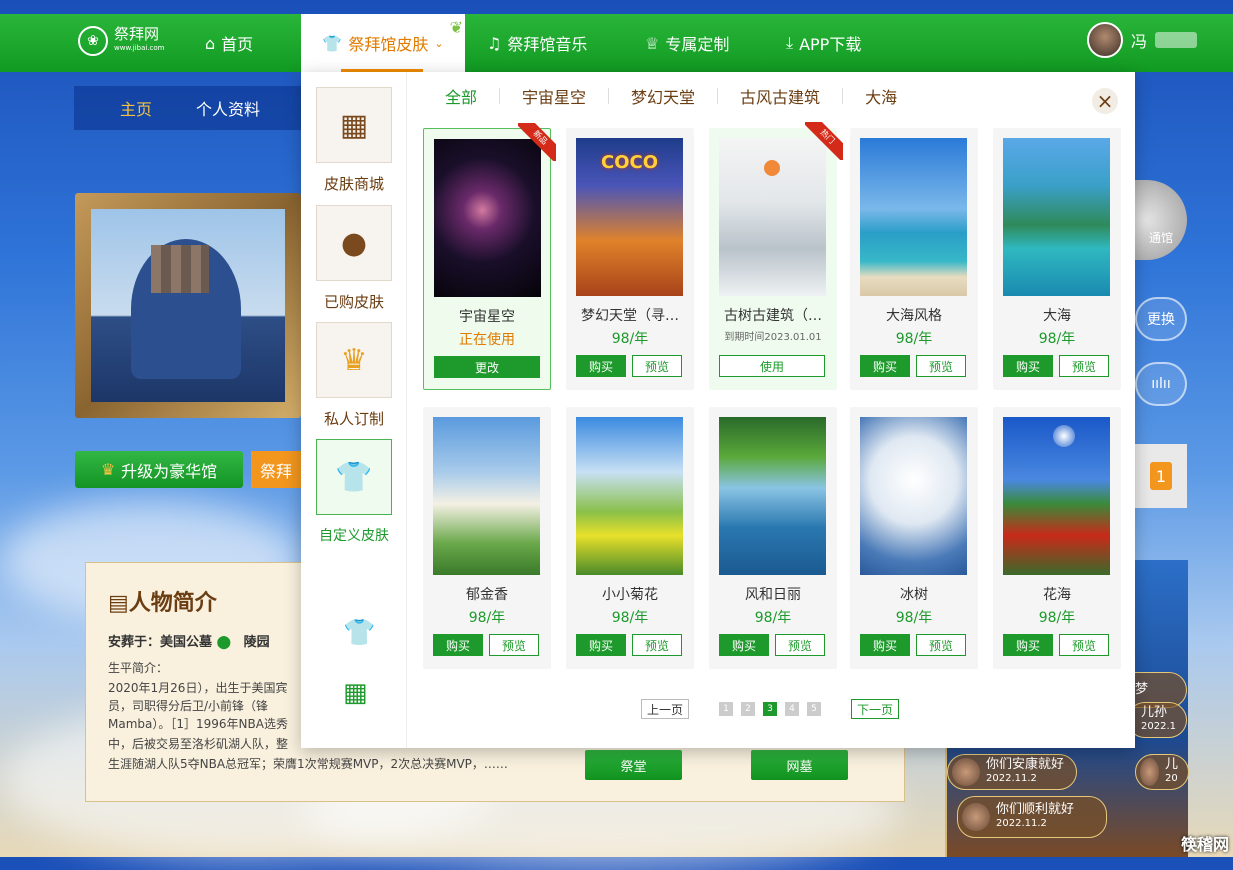 The image size is (1233, 870). Describe the element at coordinates (687, 43) in the screenshot. I see `nav-custom: ♕ 专属定制` at that location.